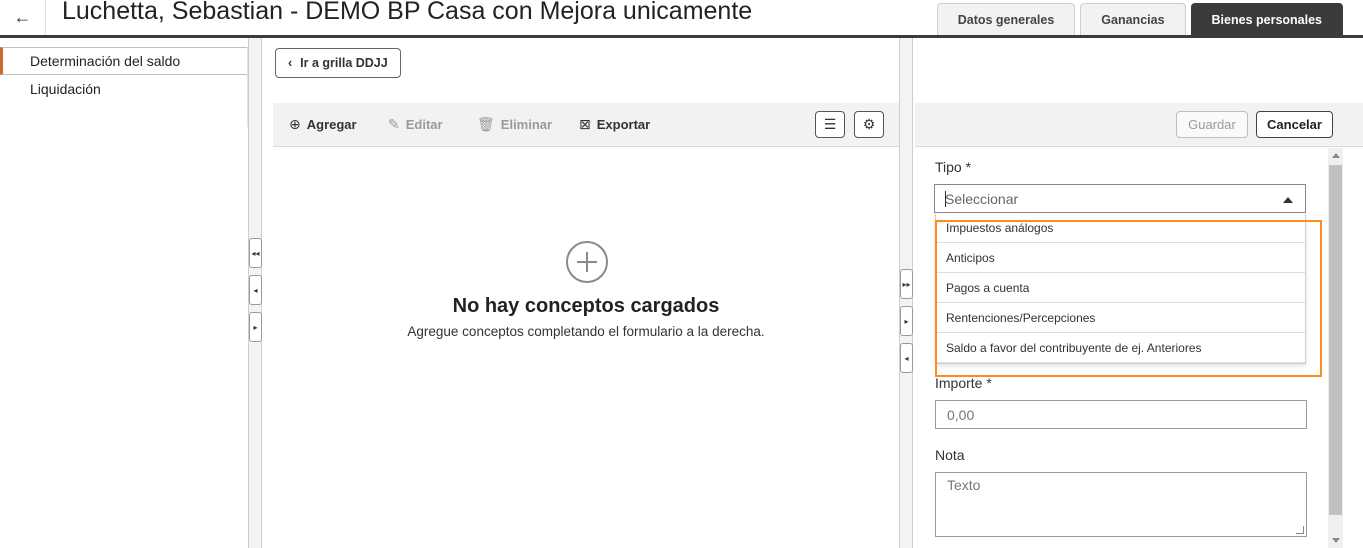 The width and height of the screenshot is (1363, 548). What do you see at coordinates (1121, 504) in the screenshot?
I see `nota-textarea: Texto` at bounding box center [1121, 504].